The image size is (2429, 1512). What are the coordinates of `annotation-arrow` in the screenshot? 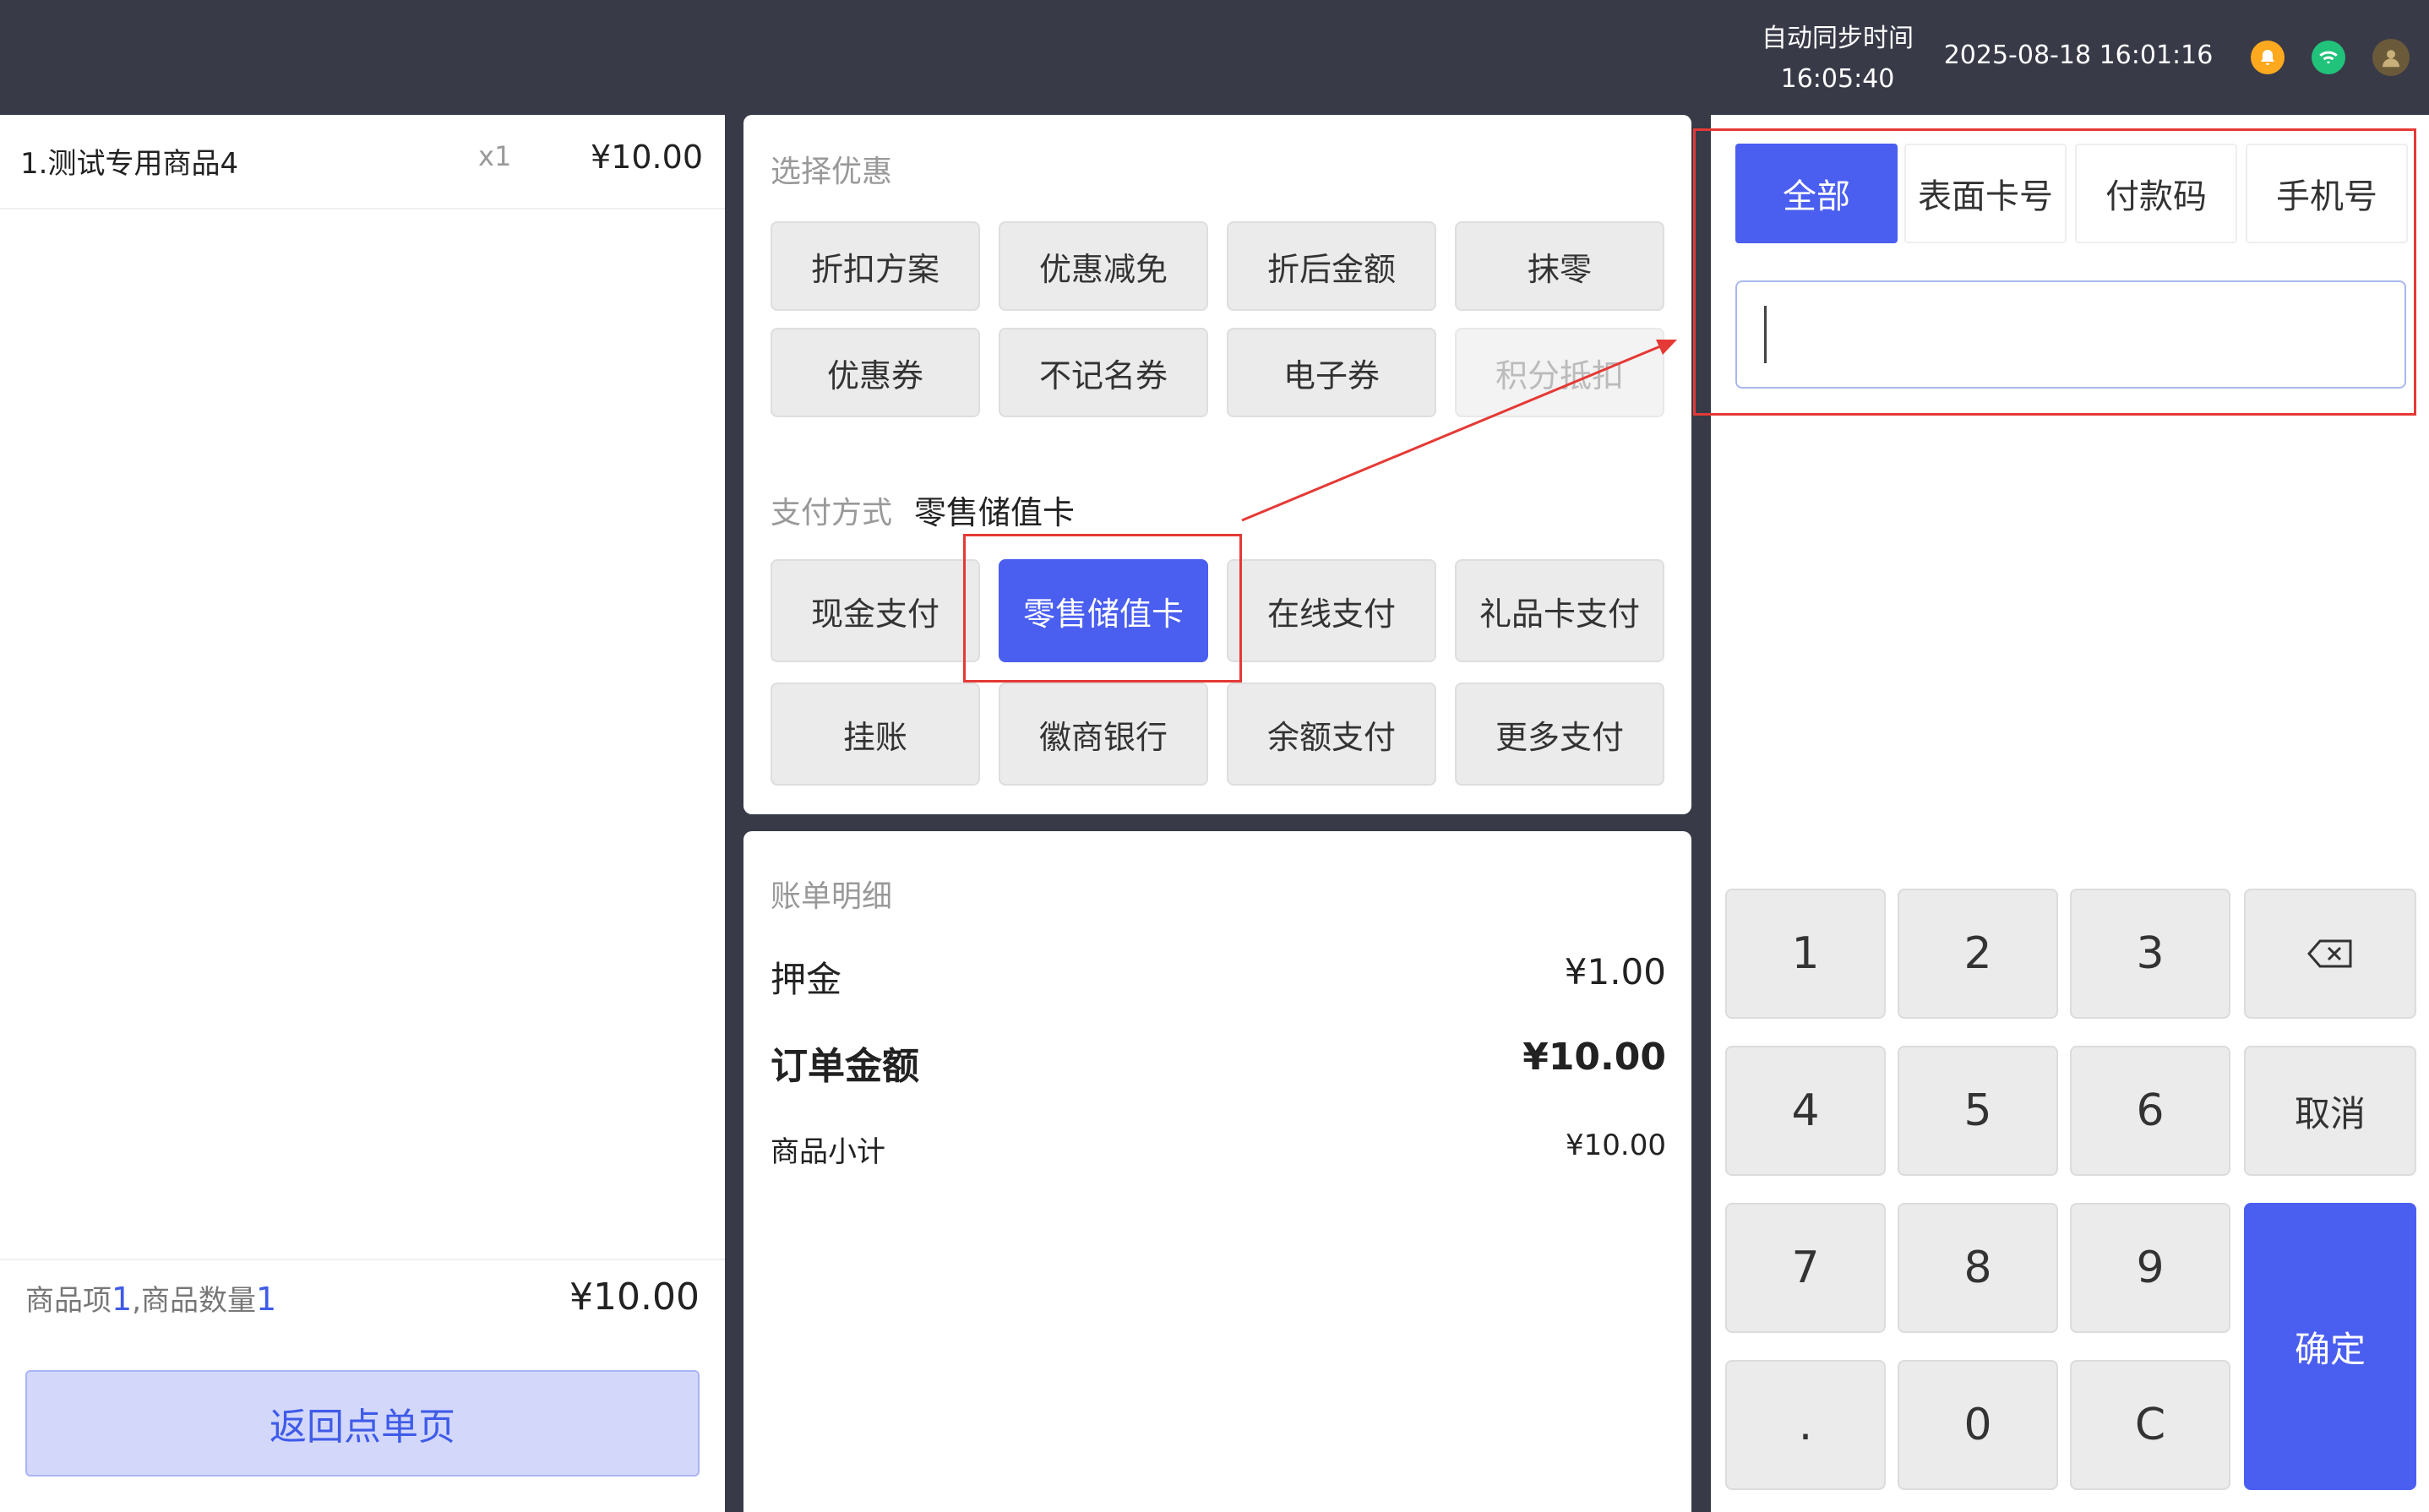 It's located at (1459, 431).